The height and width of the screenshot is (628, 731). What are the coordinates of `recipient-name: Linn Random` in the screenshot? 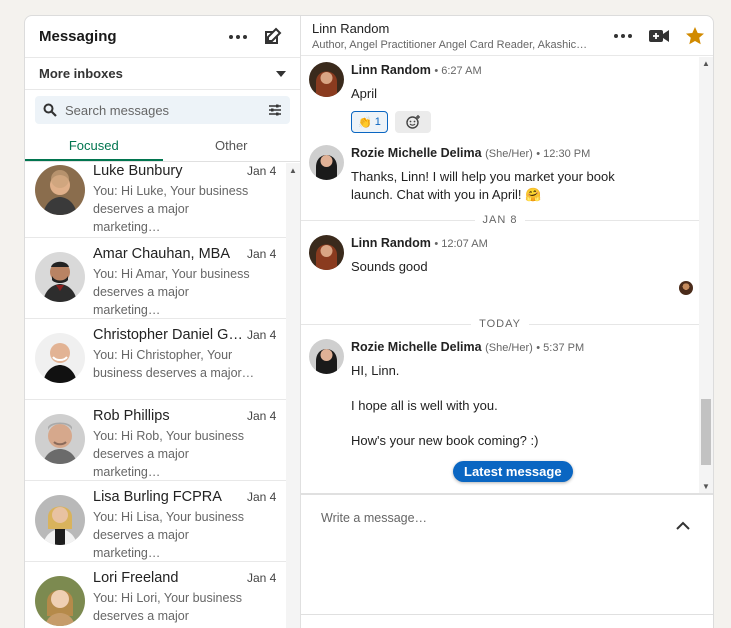 It's located at (351, 28).